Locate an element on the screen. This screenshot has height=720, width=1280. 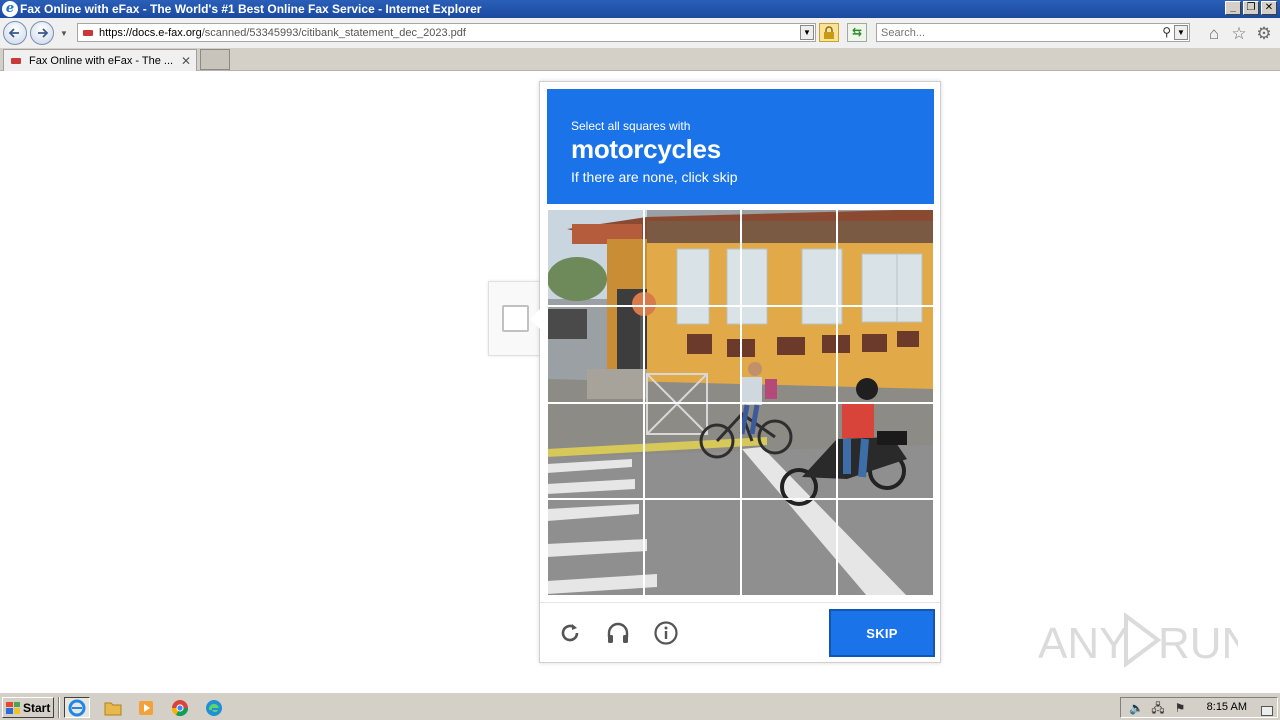
anyrun-watermark: ANY RUN is located at coordinates (1138, 640).